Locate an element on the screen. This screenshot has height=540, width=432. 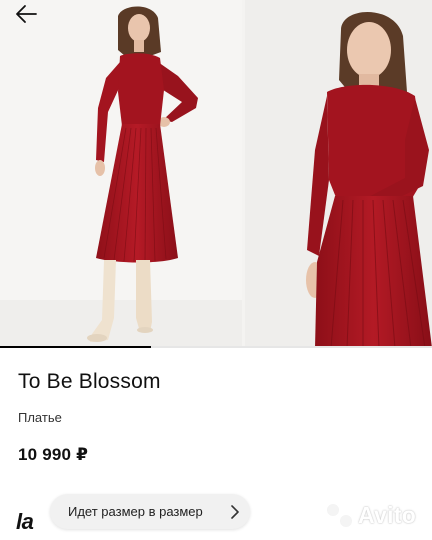
back-button is located at coordinates (26, 14).